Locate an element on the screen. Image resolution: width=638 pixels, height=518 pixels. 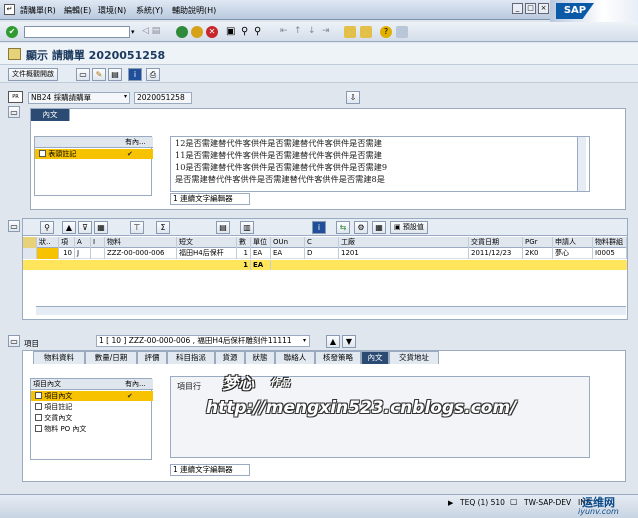
first-page-icon: ⇤ is located at coordinates (284, 31).